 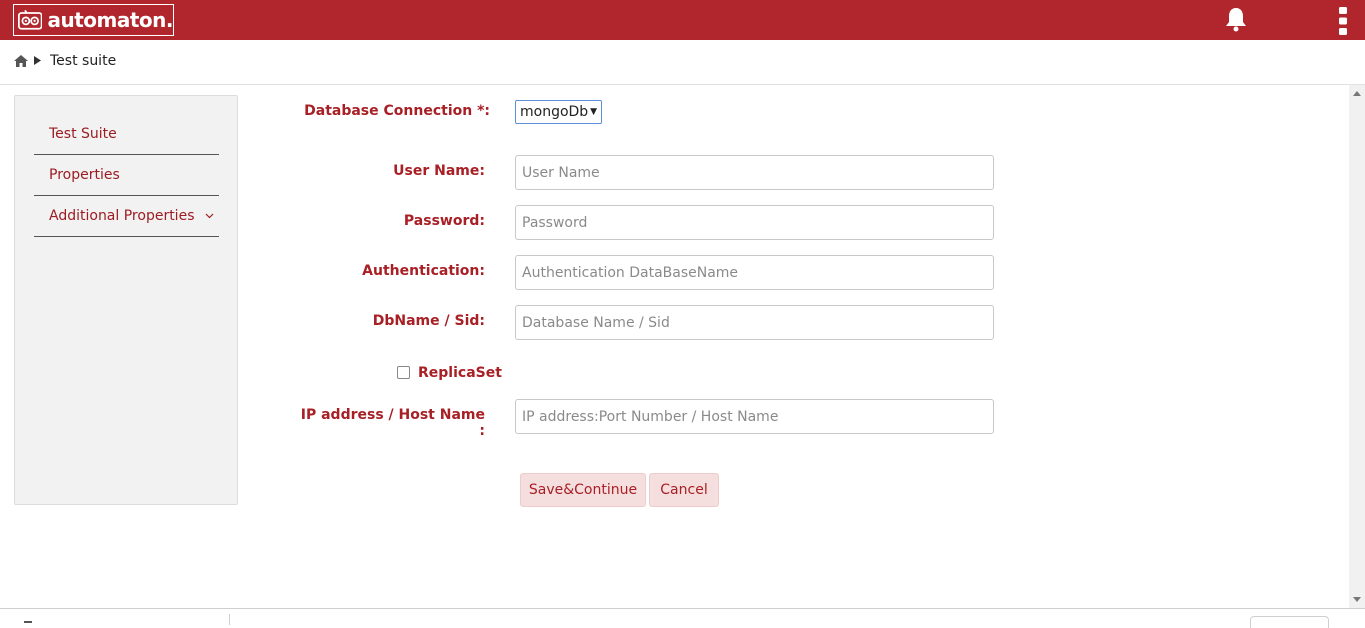 What do you see at coordinates (754, 222) in the screenshot?
I see `password-input` at bounding box center [754, 222].